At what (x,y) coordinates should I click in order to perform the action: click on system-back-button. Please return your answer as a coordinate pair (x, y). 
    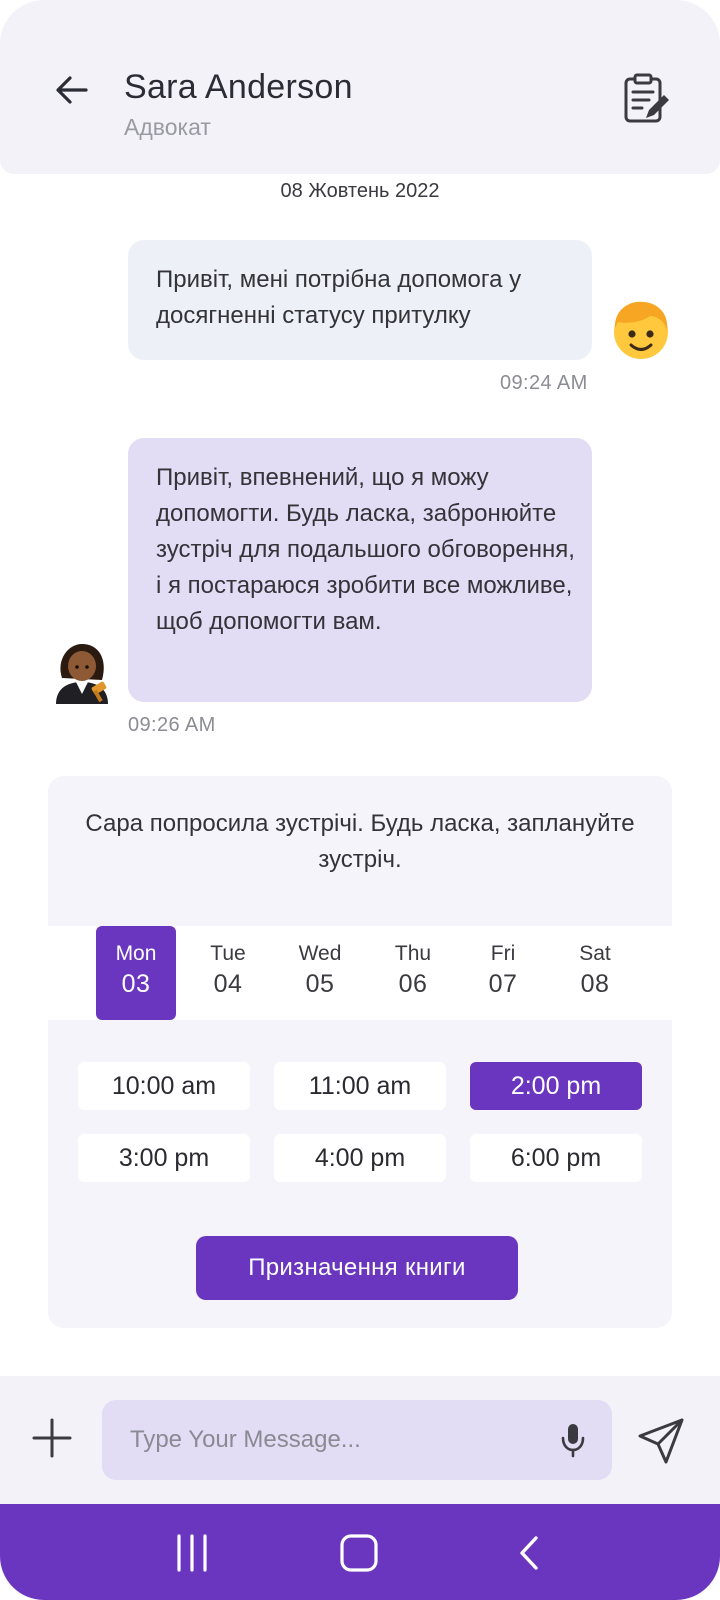
    Looking at the image, I should click on (528, 1553).